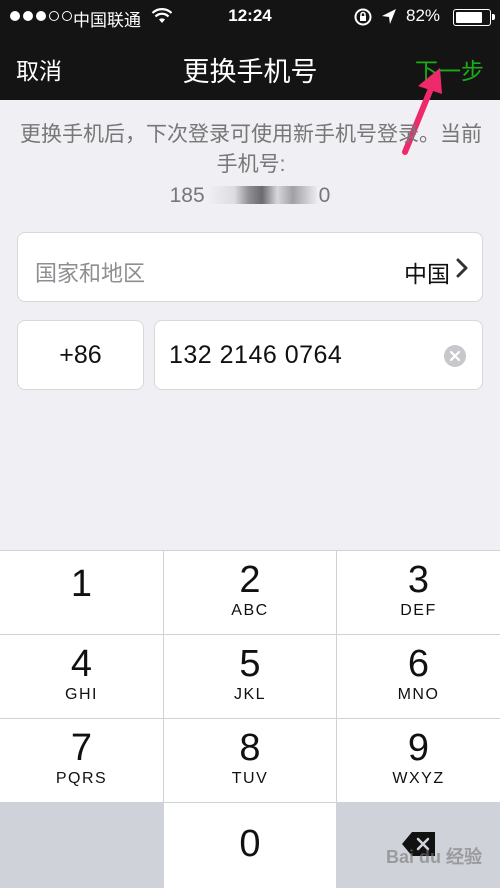 This screenshot has width=500, height=888. I want to click on current-phone-suffix: 0, so click(324, 195).